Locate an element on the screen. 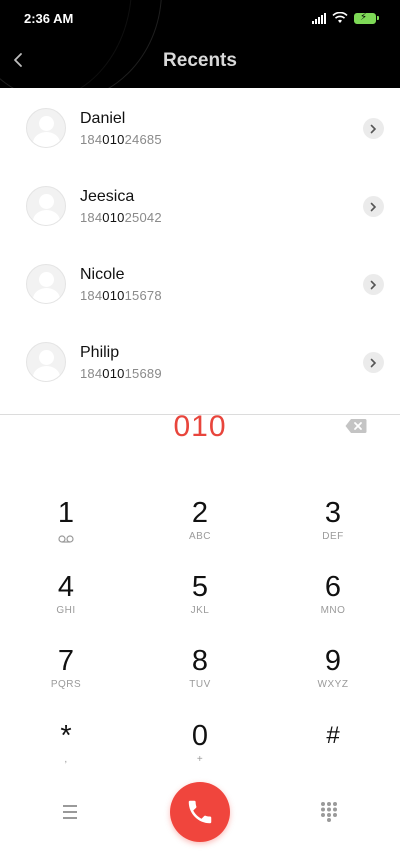 The height and width of the screenshot is (866, 400). key-9: 9 WXYZ is located at coordinates (333, 674).